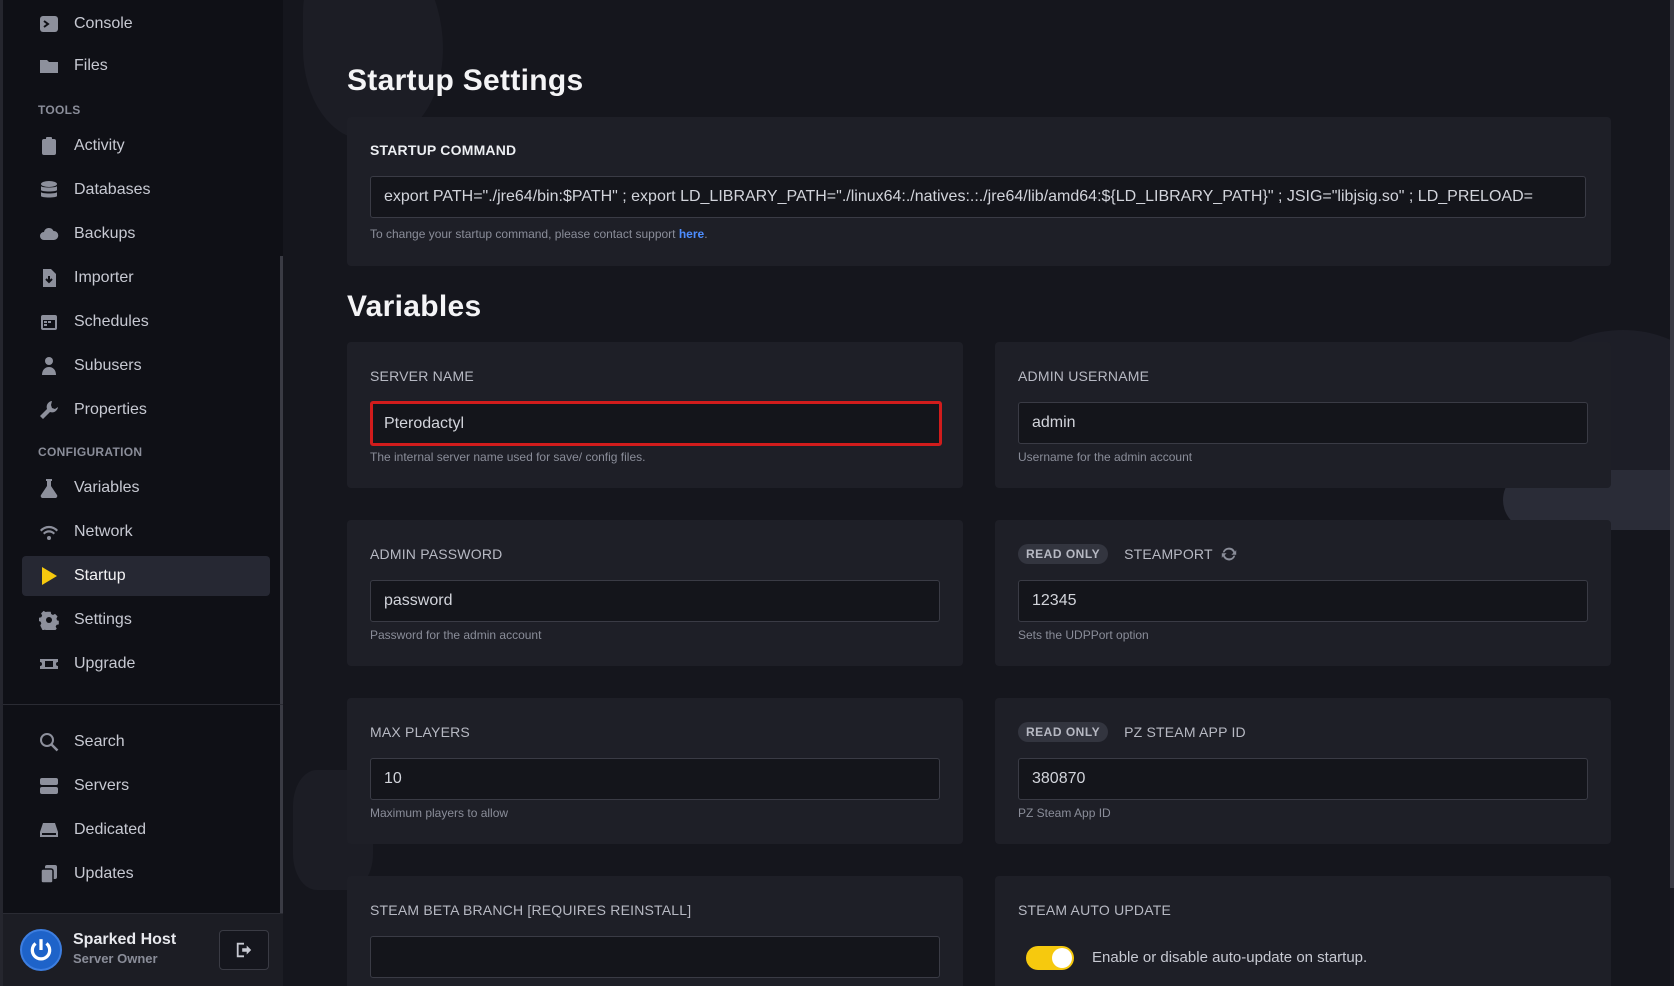 The width and height of the screenshot is (1674, 986). What do you see at coordinates (49, 146) in the screenshot?
I see `clipboard-icon` at bounding box center [49, 146].